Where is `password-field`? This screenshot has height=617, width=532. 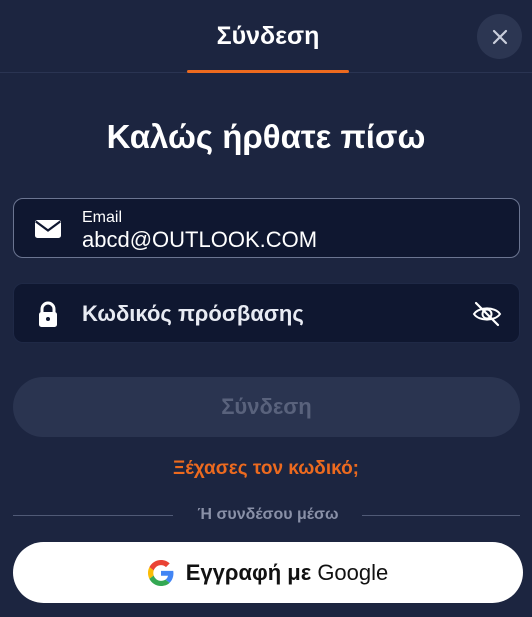 password-field is located at coordinates (266, 313).